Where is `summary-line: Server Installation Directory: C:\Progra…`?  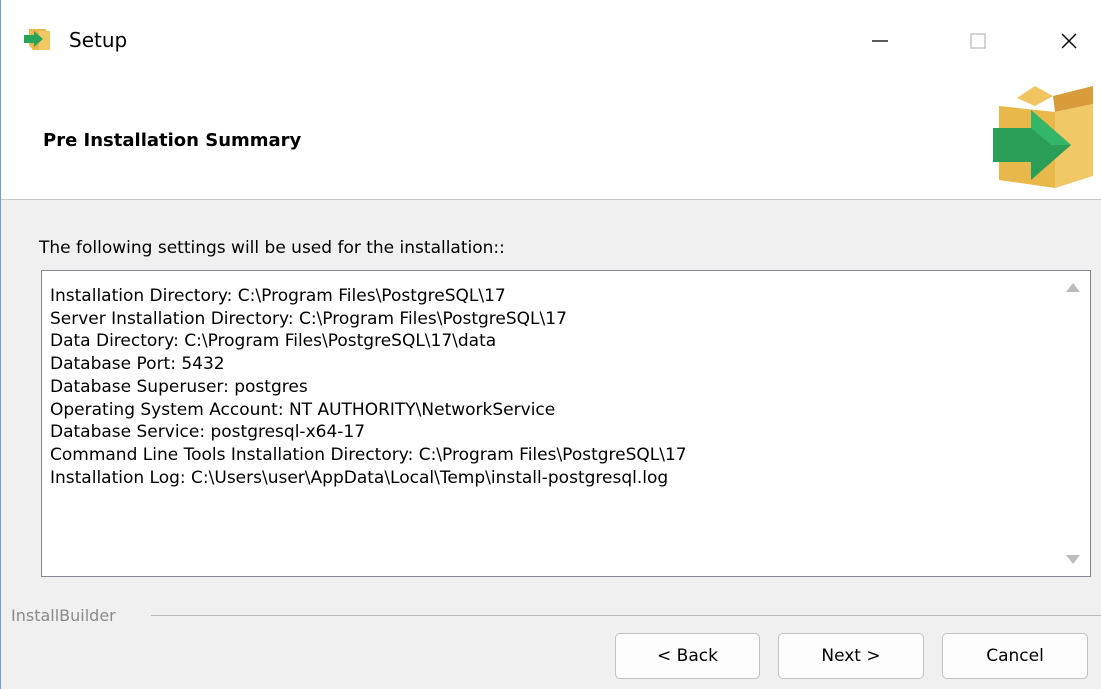 summary-line: Server Installation Directory: C:\Progra… is located at coordinates (308, 318).